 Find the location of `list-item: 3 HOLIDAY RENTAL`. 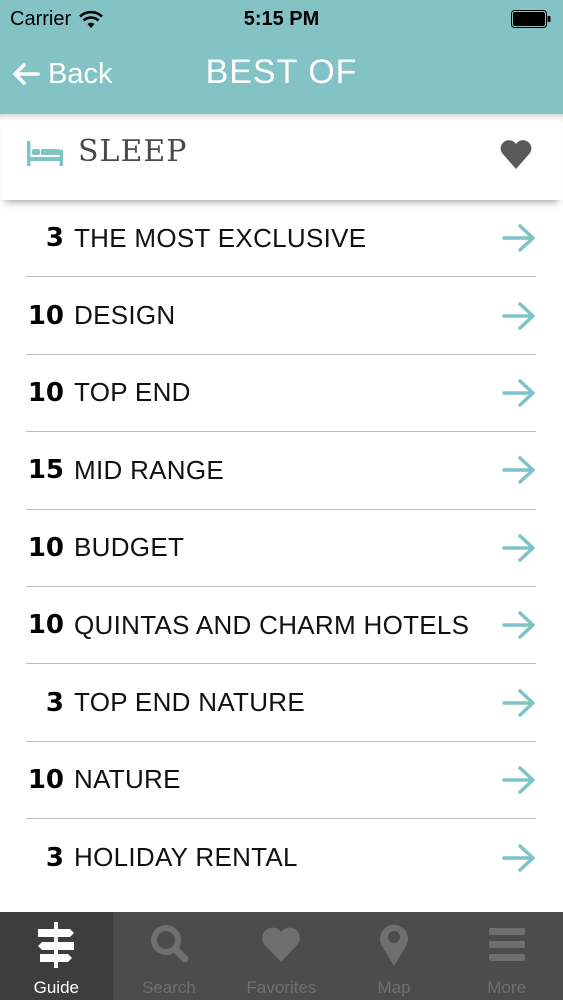

list-item: 3 HOLIDAY RENTAL is located at coordinates (281, 857).